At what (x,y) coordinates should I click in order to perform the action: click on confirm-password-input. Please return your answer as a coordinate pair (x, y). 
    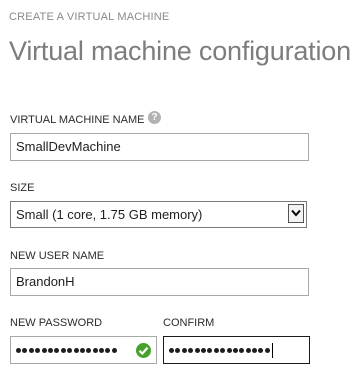
    Looking at the image, I should click on (236, 350).